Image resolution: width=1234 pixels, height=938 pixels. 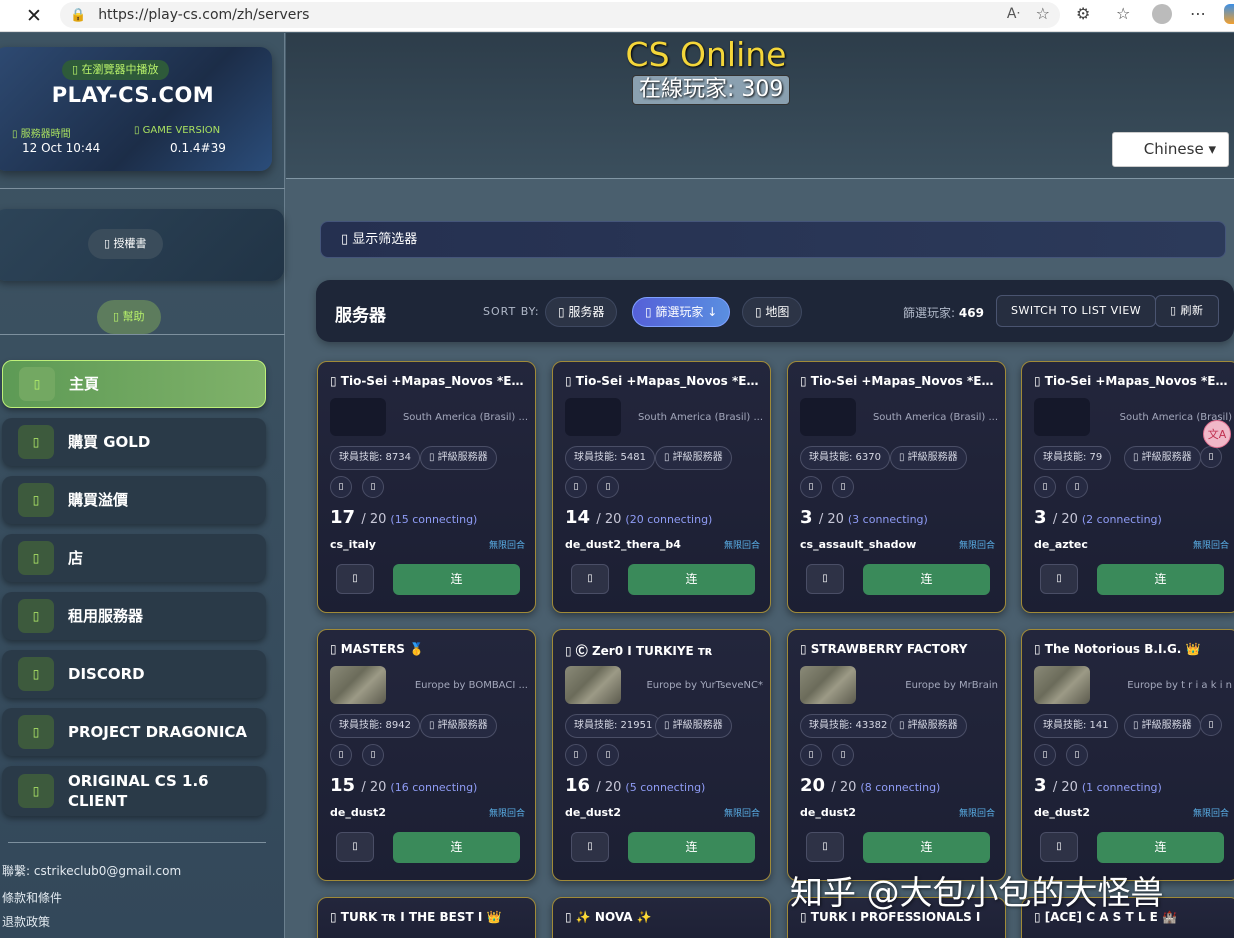 What do you see at coordinates (343, 785) in the screenshot?
I see `players-current: 15` at bounding box center [343, 785].